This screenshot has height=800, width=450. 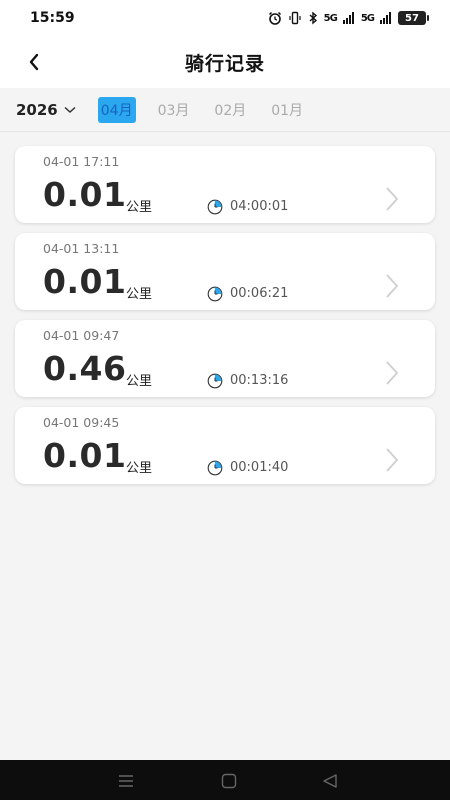 I want to click on record-datetime: 04-01 09:47, so click(x=81, y=335).